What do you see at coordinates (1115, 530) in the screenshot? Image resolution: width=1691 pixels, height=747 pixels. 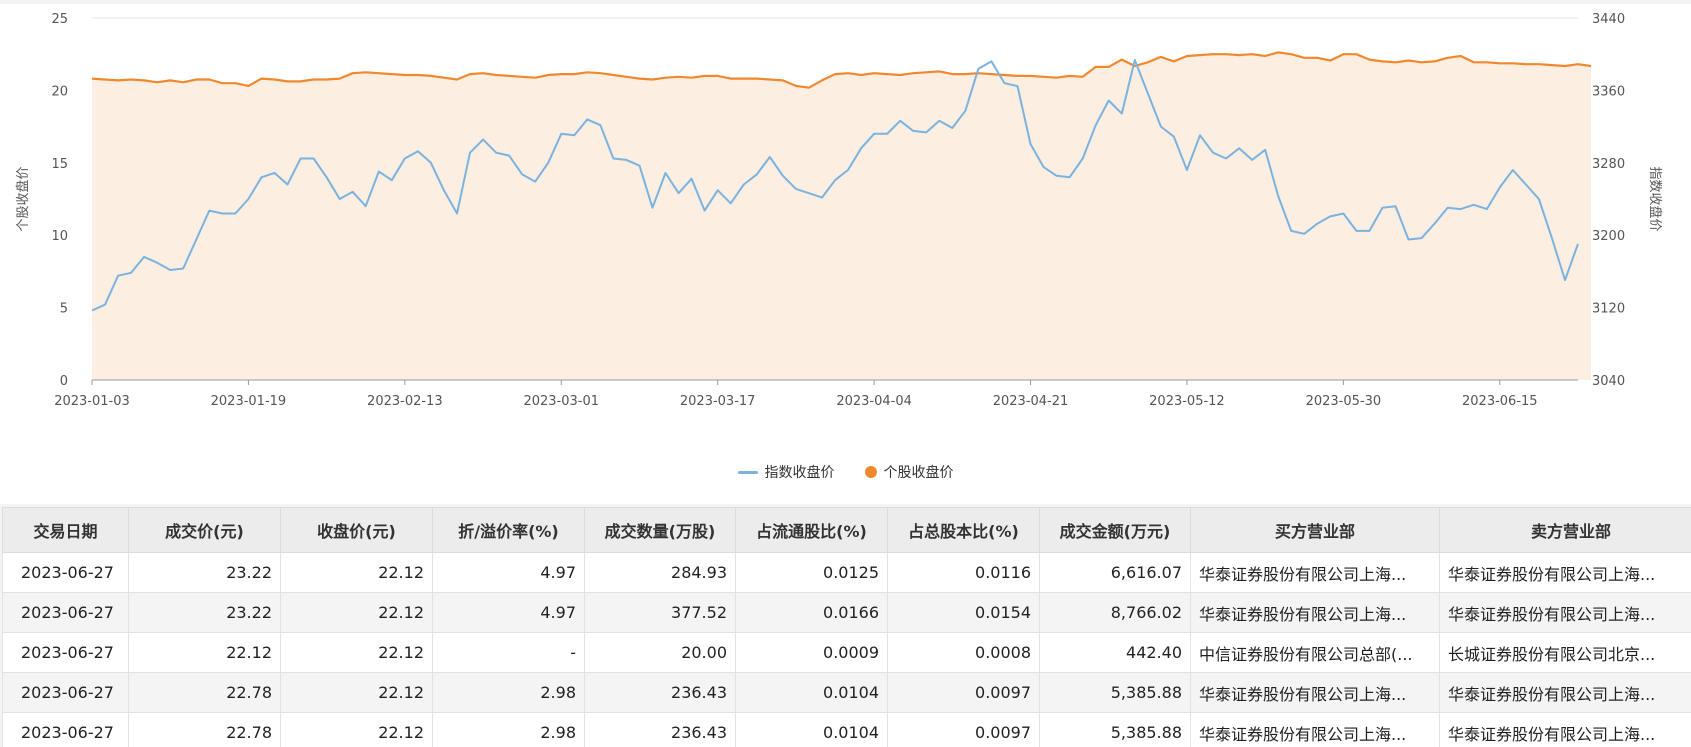 I see `header-cell: 成交金额(万元)` at bounding box center [1115, 530].